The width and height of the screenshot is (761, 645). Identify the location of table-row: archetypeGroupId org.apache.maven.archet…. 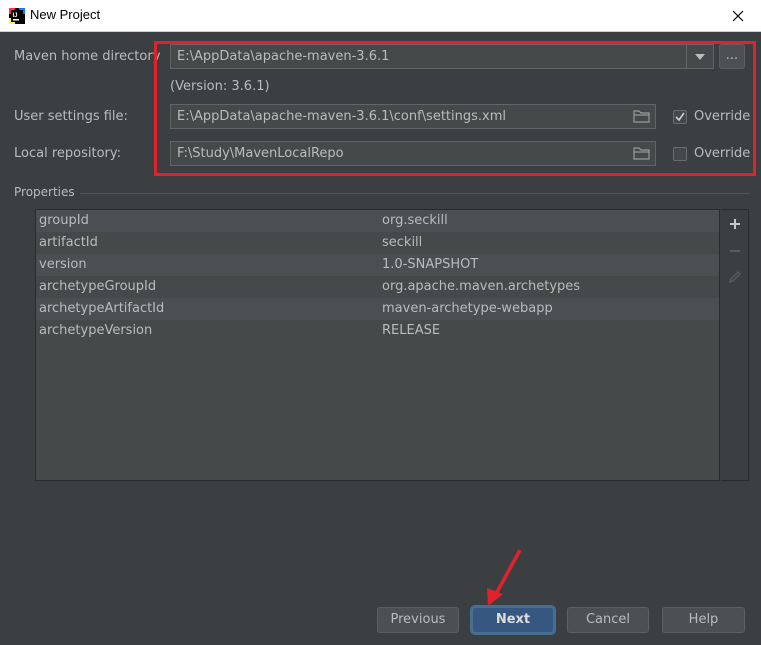
(377, 287).